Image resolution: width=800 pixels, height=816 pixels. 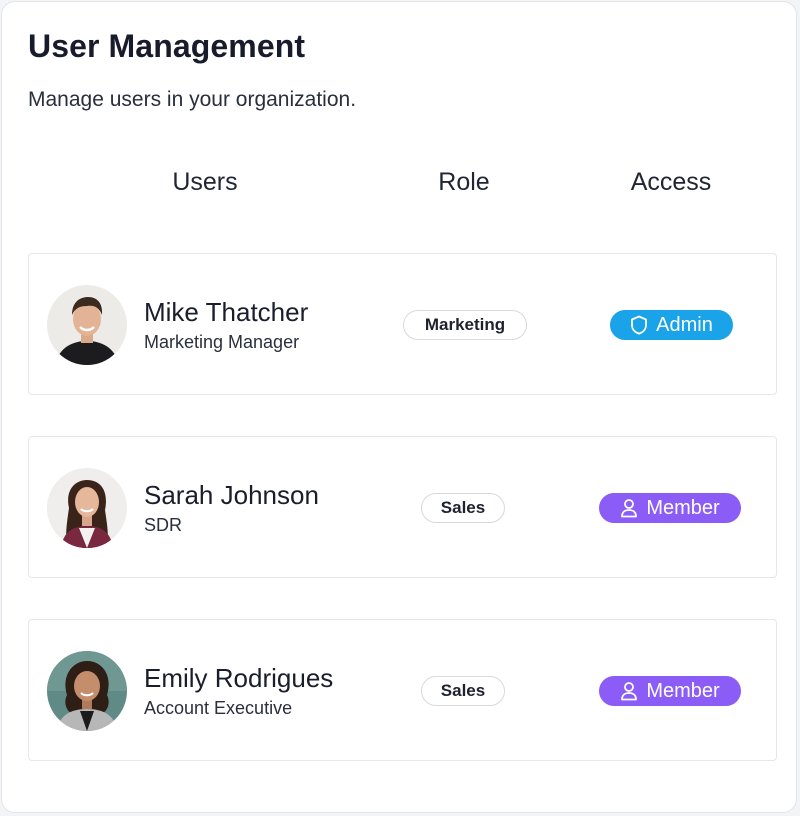 I want to click on page-title: User Management, so click(x=167, y=46).